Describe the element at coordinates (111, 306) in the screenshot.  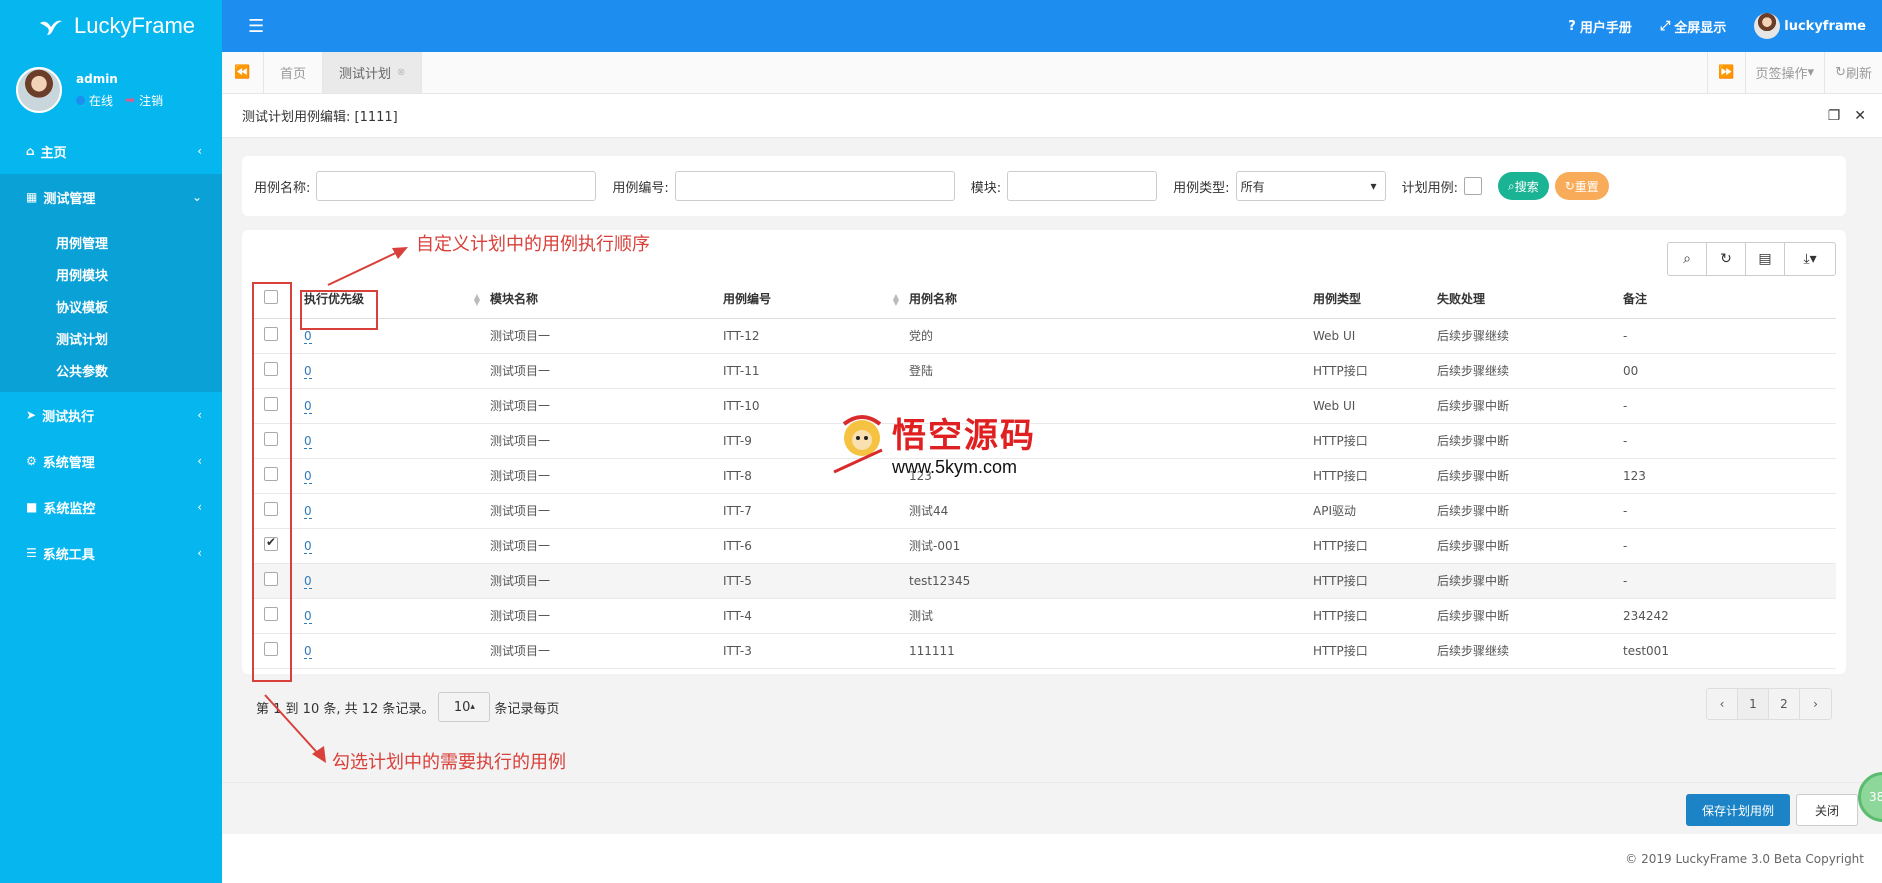
I see `sidebar-item-protocol: 协议模板` at that location.